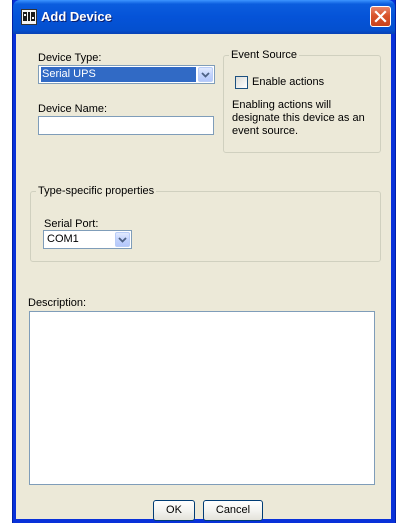 The image size is (397, 523). I want to click on event-source-help-line: event source., so click(265, 131).